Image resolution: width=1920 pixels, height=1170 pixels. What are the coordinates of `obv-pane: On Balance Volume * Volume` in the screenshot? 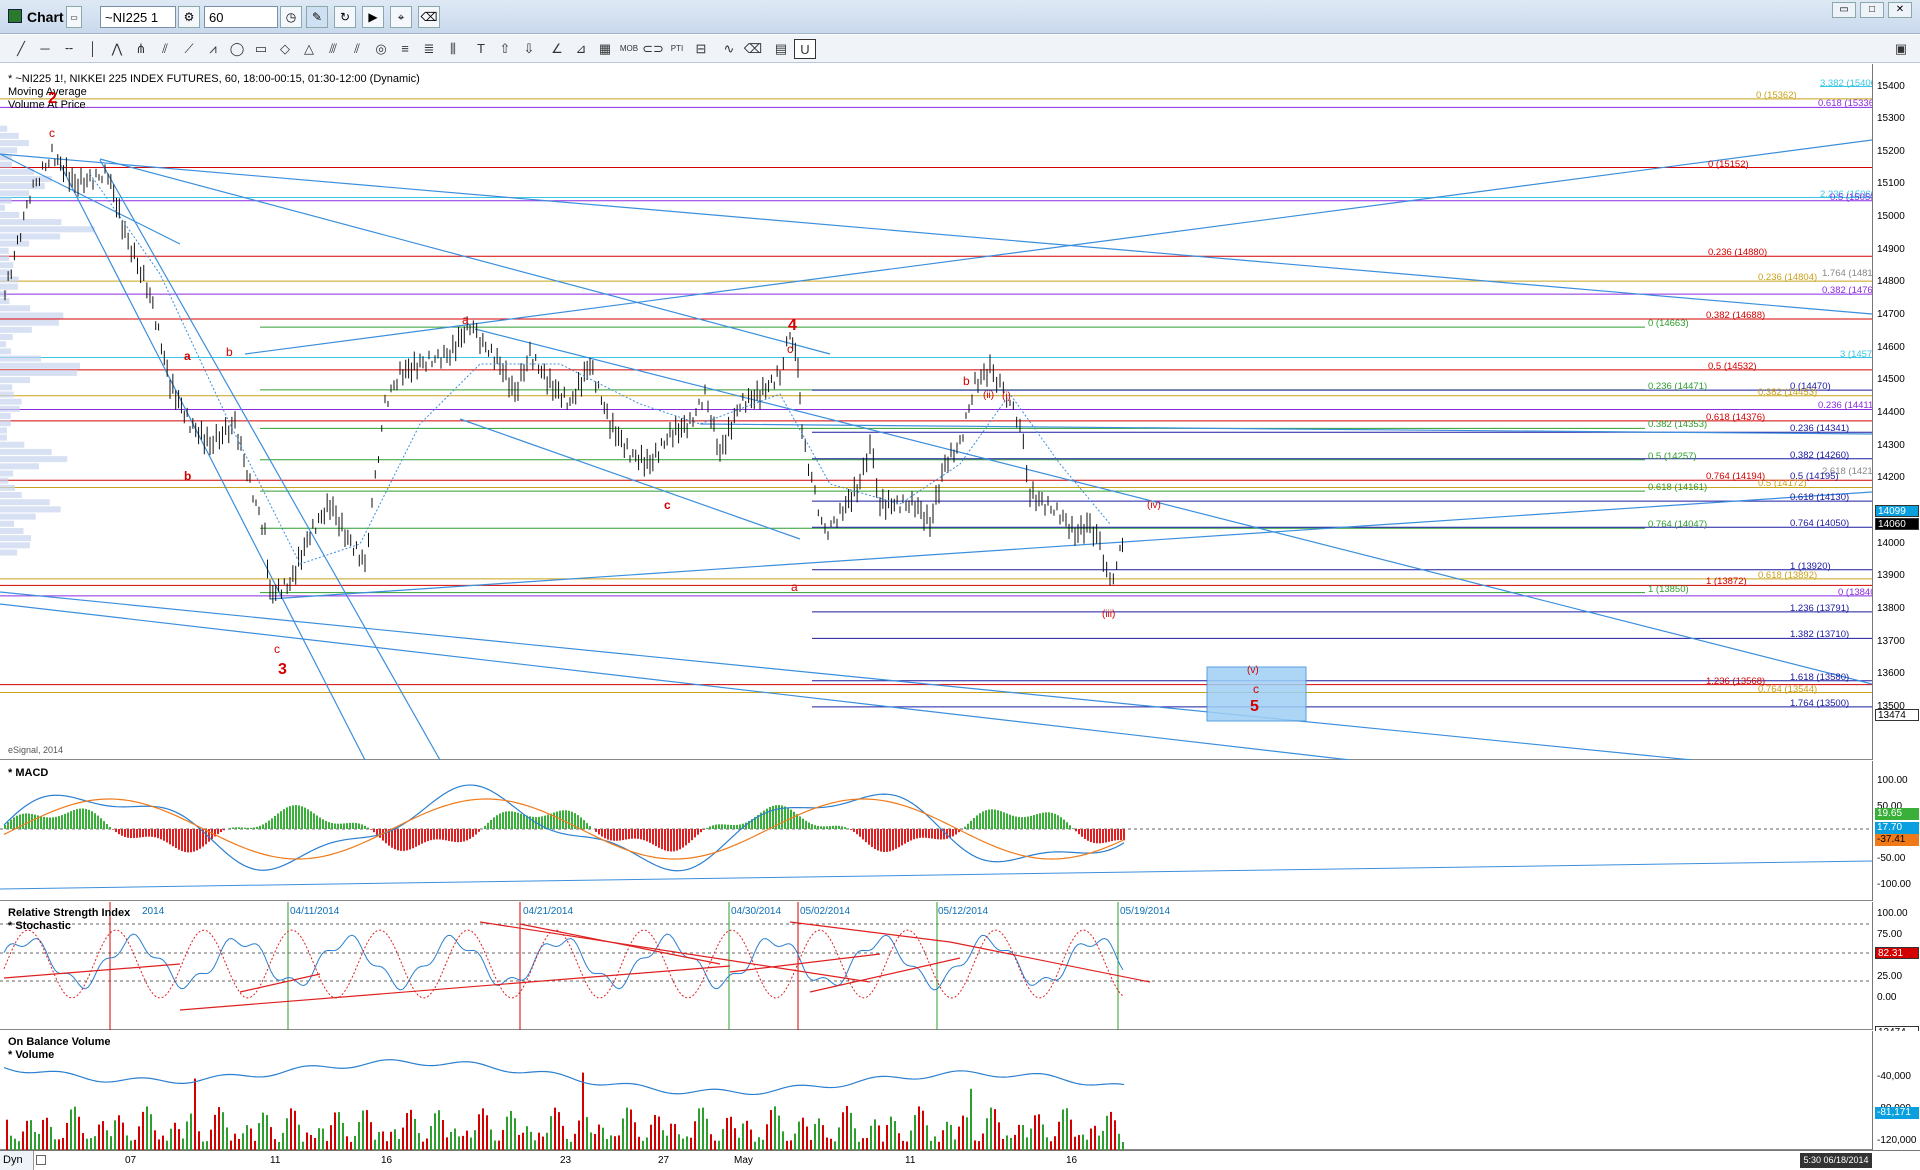 It's located at (936, 1090).